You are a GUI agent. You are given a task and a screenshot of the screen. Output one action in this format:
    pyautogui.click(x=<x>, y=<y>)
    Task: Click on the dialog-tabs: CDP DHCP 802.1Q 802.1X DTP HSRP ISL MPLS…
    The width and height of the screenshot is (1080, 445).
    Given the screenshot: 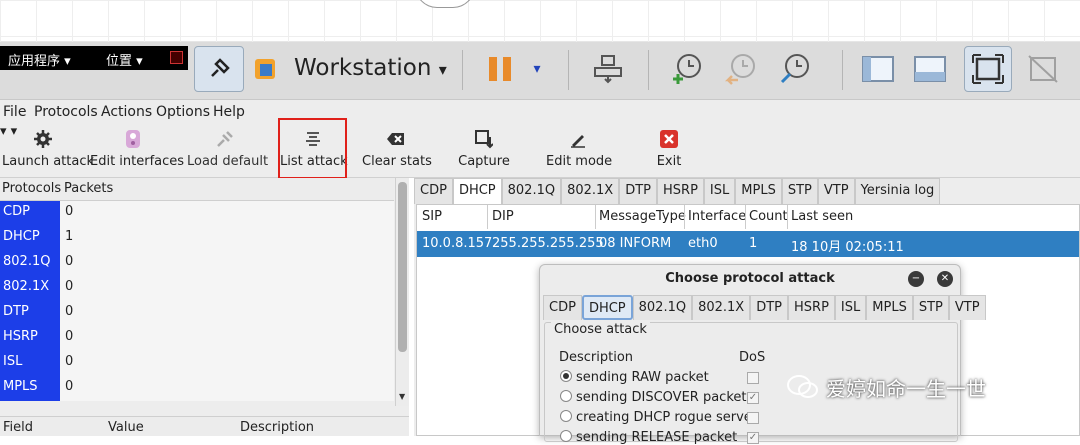 What is the action you would take?
    pyautogui.click(x=764, y=307)
    